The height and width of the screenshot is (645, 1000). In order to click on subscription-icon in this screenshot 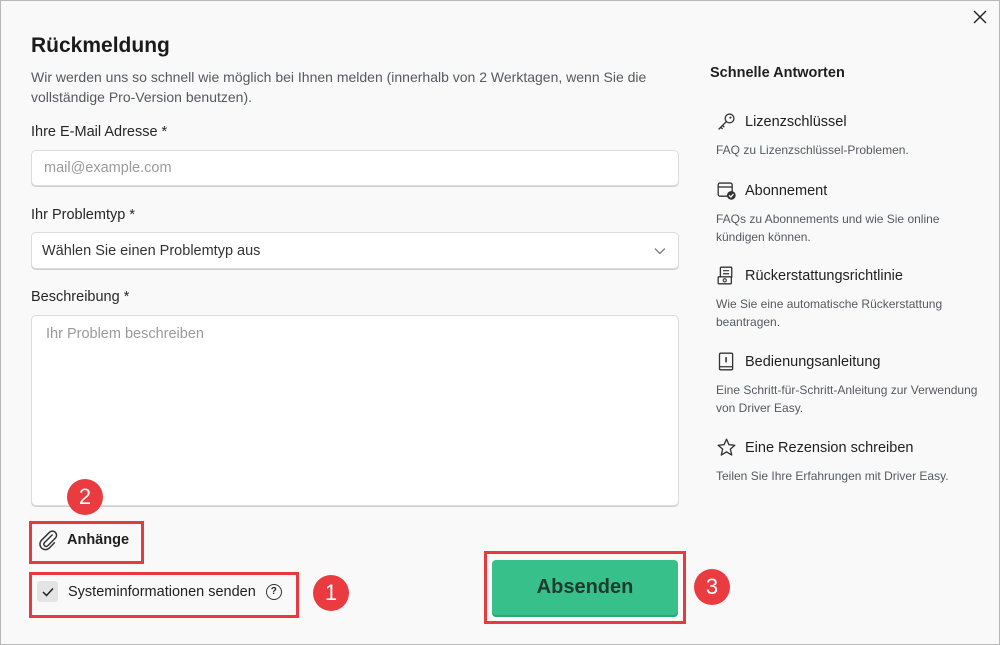, I will do `click(726, 190)`.